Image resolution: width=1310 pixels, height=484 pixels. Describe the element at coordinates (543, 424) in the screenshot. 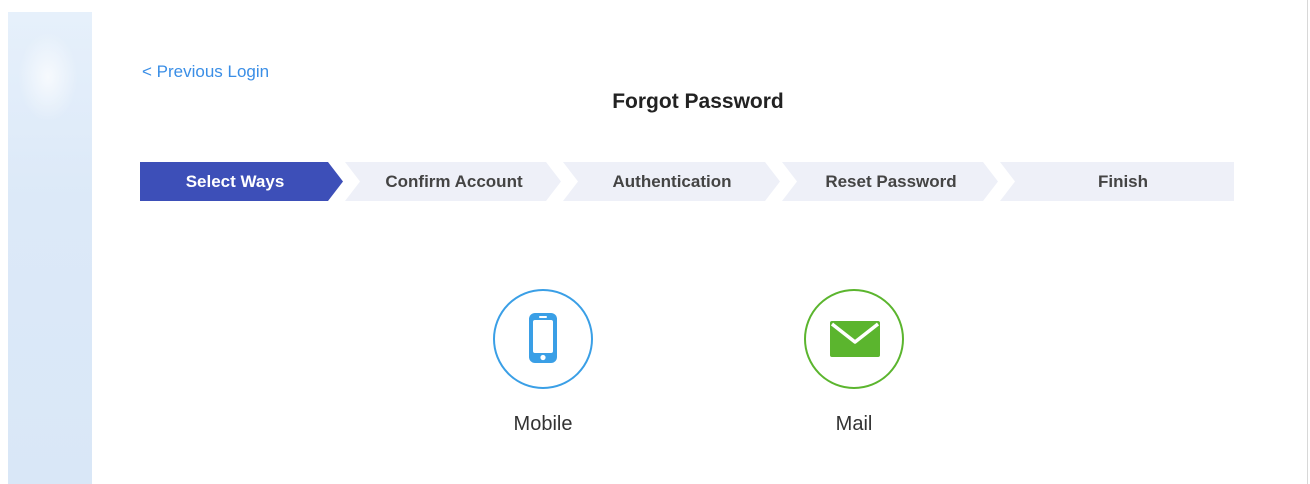

I see `mobile-option-label: Mobile` at that location.